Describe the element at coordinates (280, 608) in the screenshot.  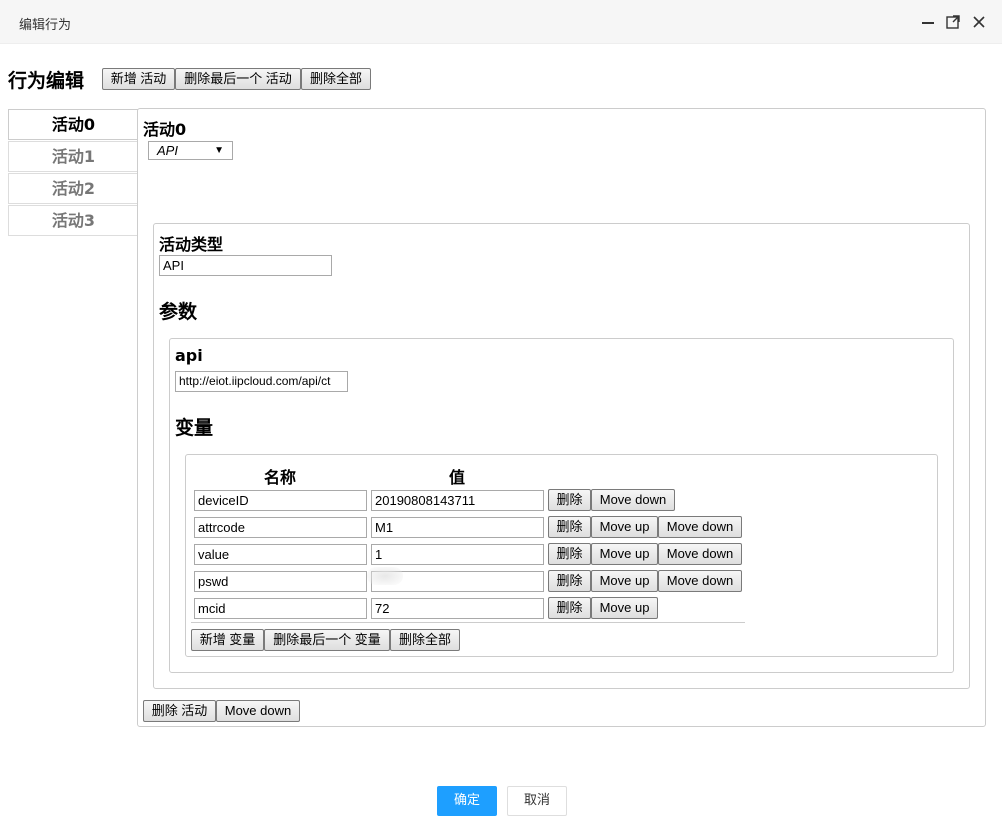
I see `var-name-field: mcid` at that location.